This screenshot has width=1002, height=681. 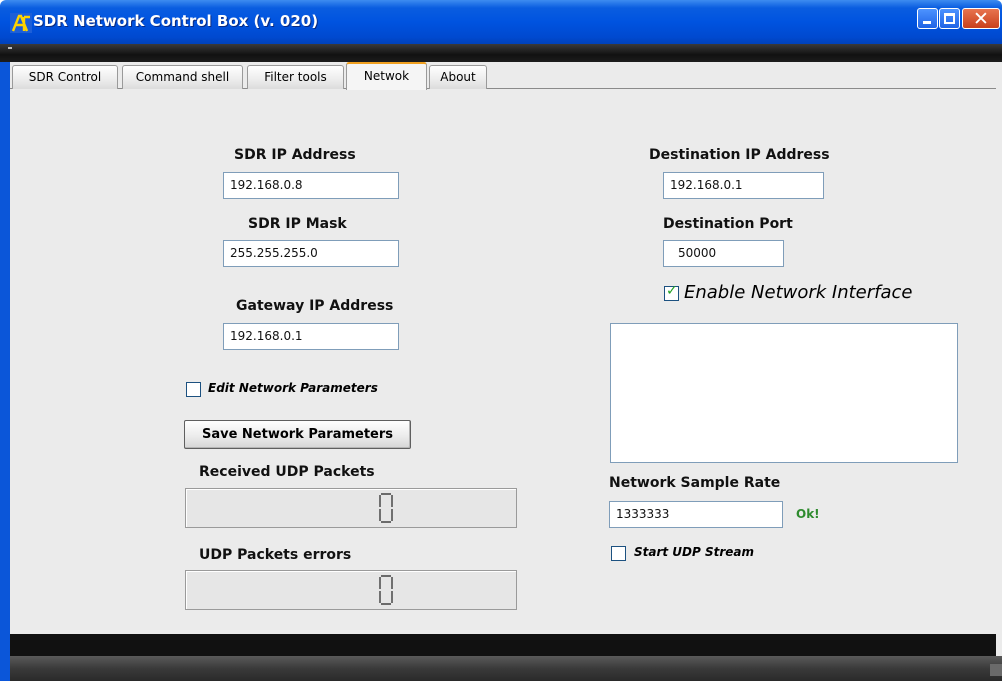 I want to click on minimize-icon, so click(x=927, y=22).